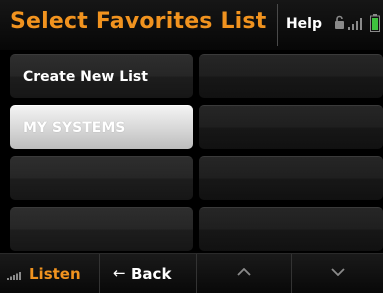  I want to click on chevron-down-icon, so click(337, 272).